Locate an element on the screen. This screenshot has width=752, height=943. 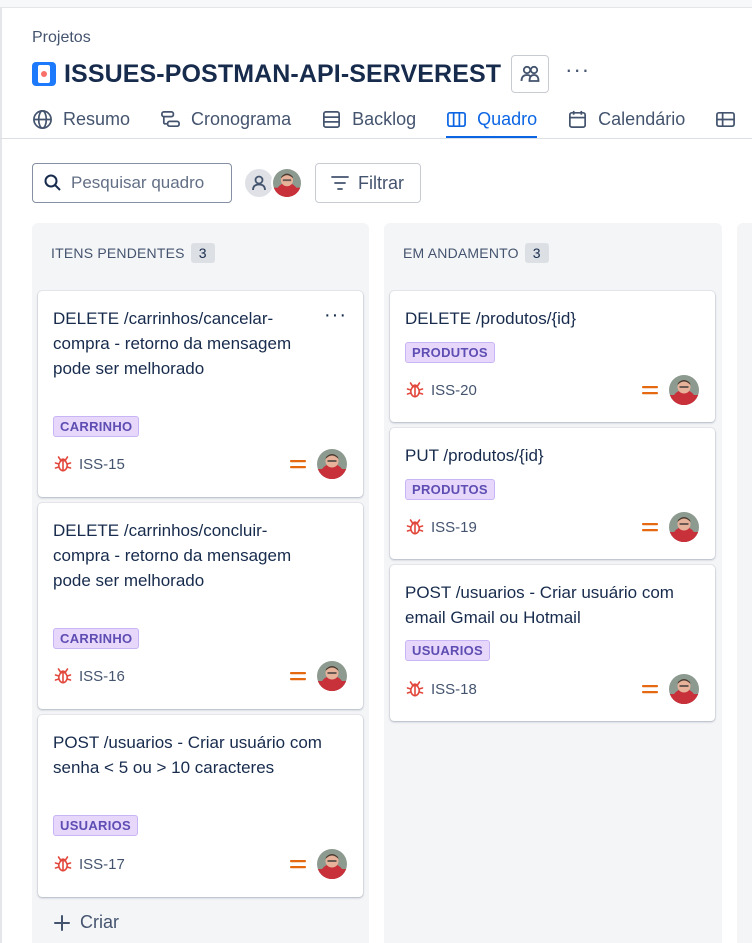
more-actions-button: ··· is located at coordinates (577, 74).